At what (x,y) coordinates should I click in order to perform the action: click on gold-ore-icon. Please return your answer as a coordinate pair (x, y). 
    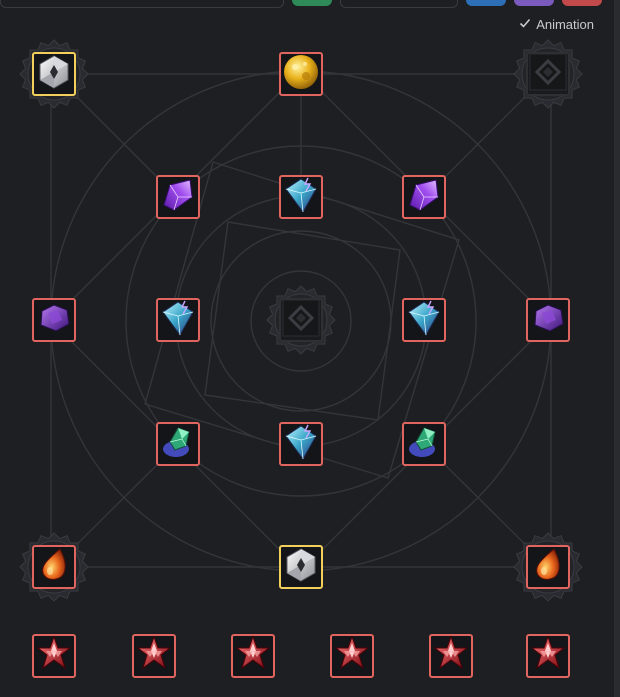
    Looking at the image, I should click on (301, 74).